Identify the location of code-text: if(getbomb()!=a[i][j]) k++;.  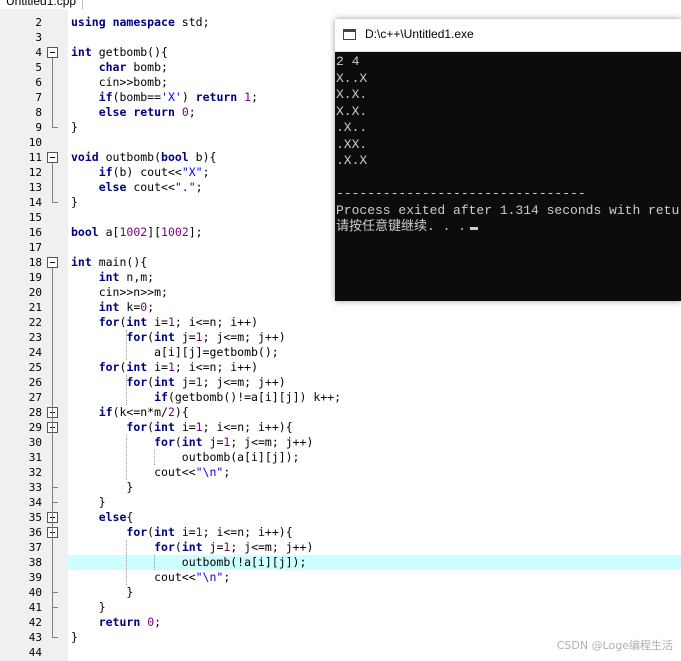
(206, 397).